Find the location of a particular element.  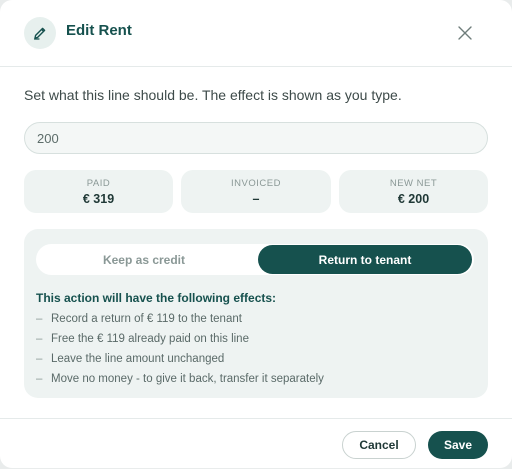

stat-new-net: NEW NET € 200 is located at coordinates (413, 191).